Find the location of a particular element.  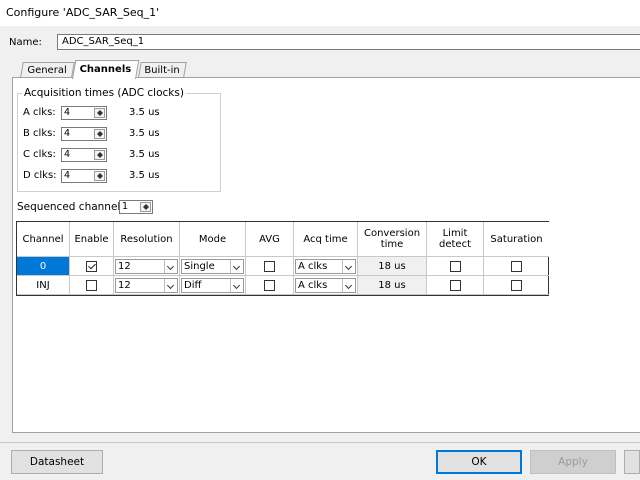

header-conversion-time: Conversion time is located at coordinates (392, 239).